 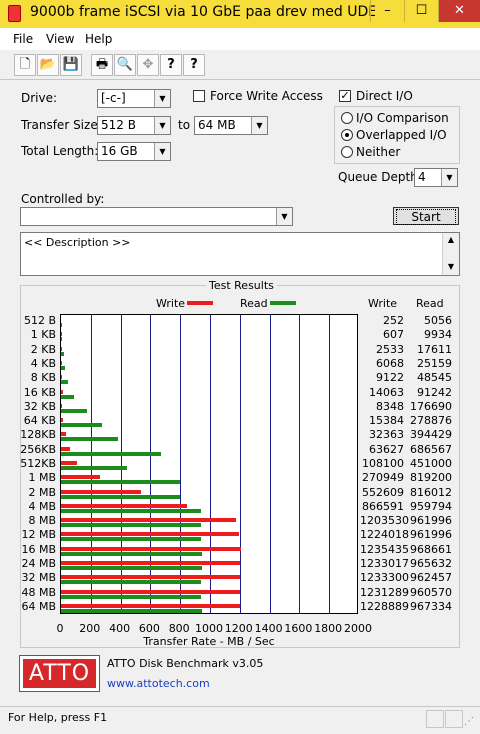 What do you see at coordinates (431, 606) in the screenshot?
I see `read-value: 967334` at bounding box center [431, 606].